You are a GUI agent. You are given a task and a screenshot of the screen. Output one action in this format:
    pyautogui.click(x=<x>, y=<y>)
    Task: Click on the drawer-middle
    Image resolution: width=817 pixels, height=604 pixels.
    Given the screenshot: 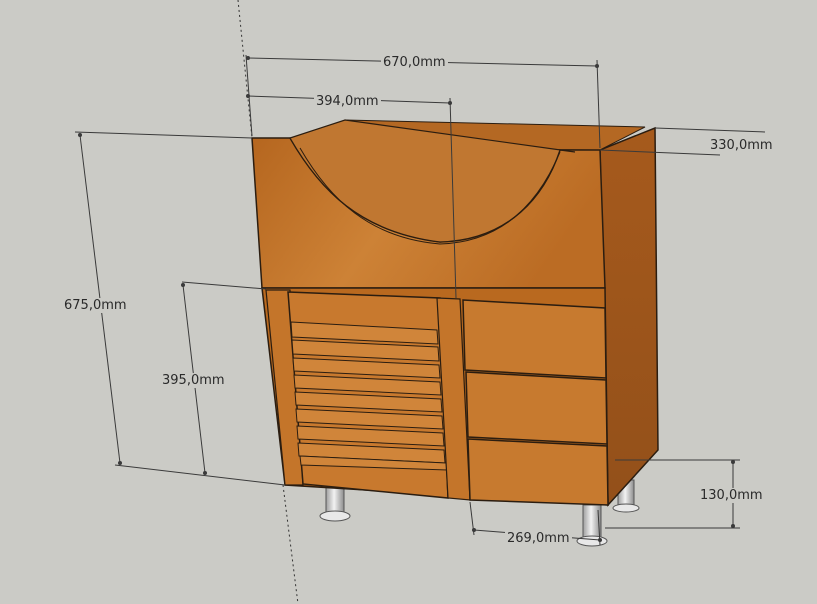 What is the action you would take?
    pyautogui.click(x=536, y=408)
    